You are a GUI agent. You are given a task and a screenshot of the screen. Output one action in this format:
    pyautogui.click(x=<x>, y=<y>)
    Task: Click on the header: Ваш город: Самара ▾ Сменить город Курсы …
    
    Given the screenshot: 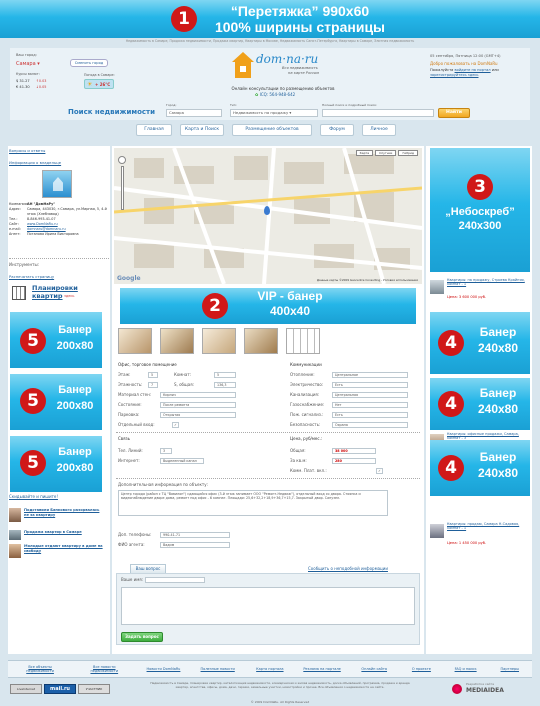 What is the action you would take?
    pyautogui.click(x=270, y=76)
    